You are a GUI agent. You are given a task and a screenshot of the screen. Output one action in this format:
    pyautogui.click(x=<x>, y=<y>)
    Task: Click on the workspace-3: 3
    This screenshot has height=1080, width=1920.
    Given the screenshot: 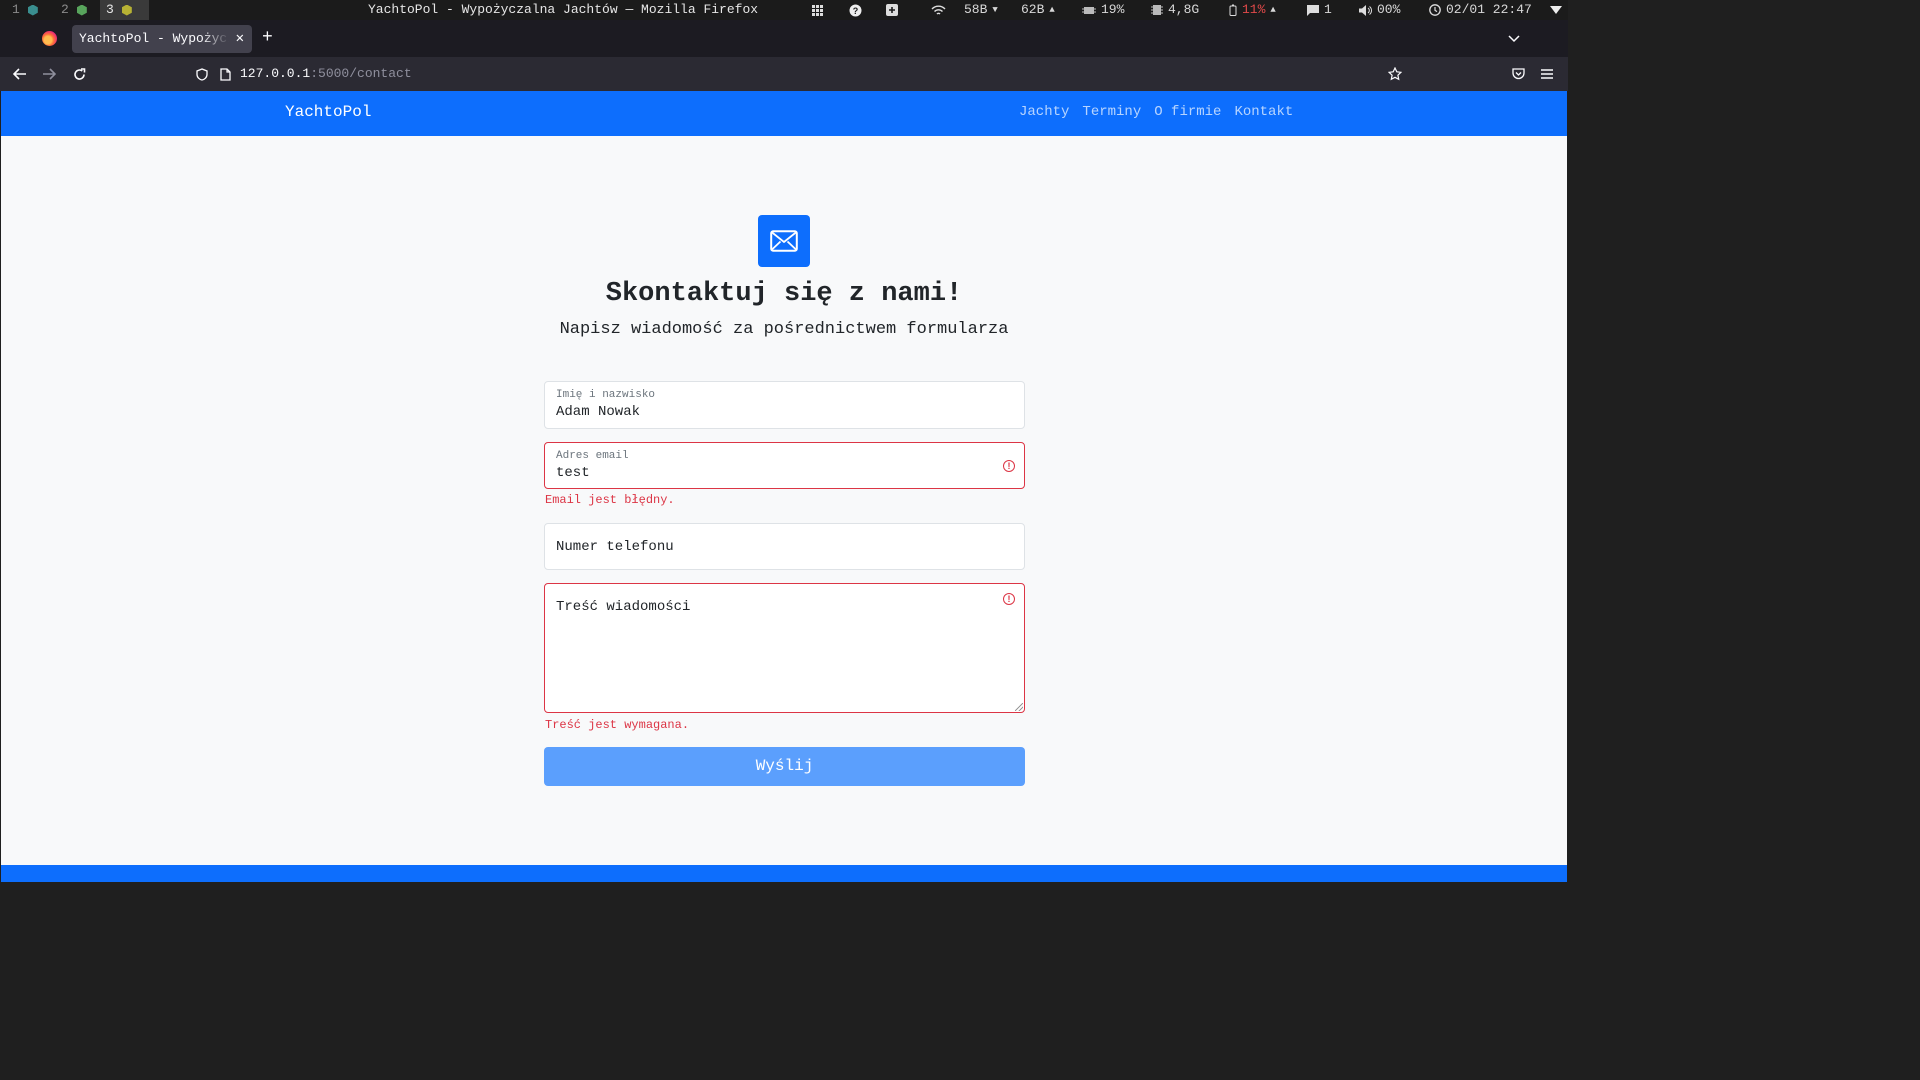 What is the action you would take?
    pyautogui.click(x=124, y=10)
    